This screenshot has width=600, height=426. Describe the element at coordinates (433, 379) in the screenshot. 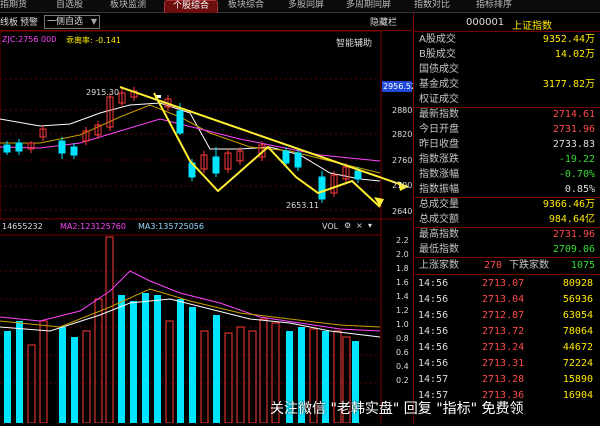

I see `tick-time: 14:57` at that location.